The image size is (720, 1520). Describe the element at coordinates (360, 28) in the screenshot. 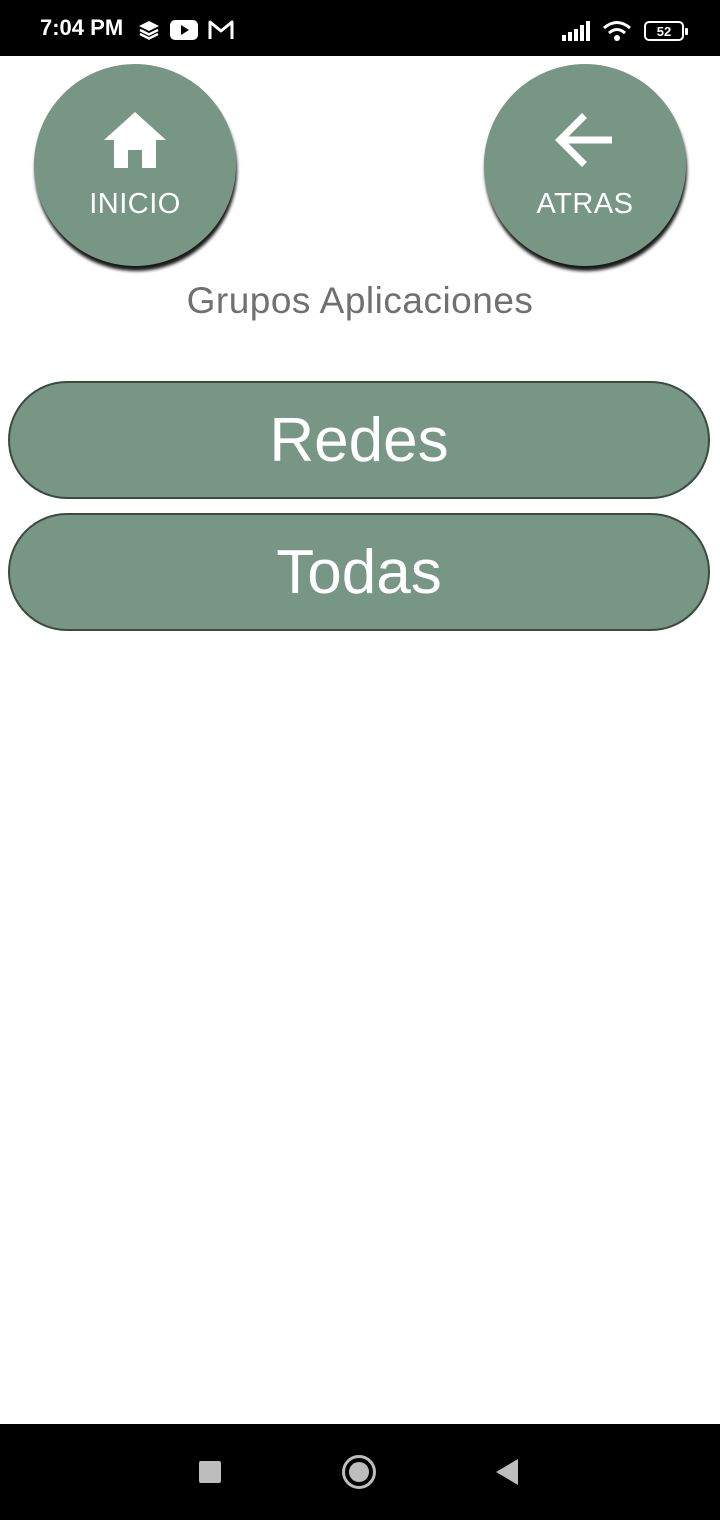

I see `status-bar: 7:04 PM 52` at that location.